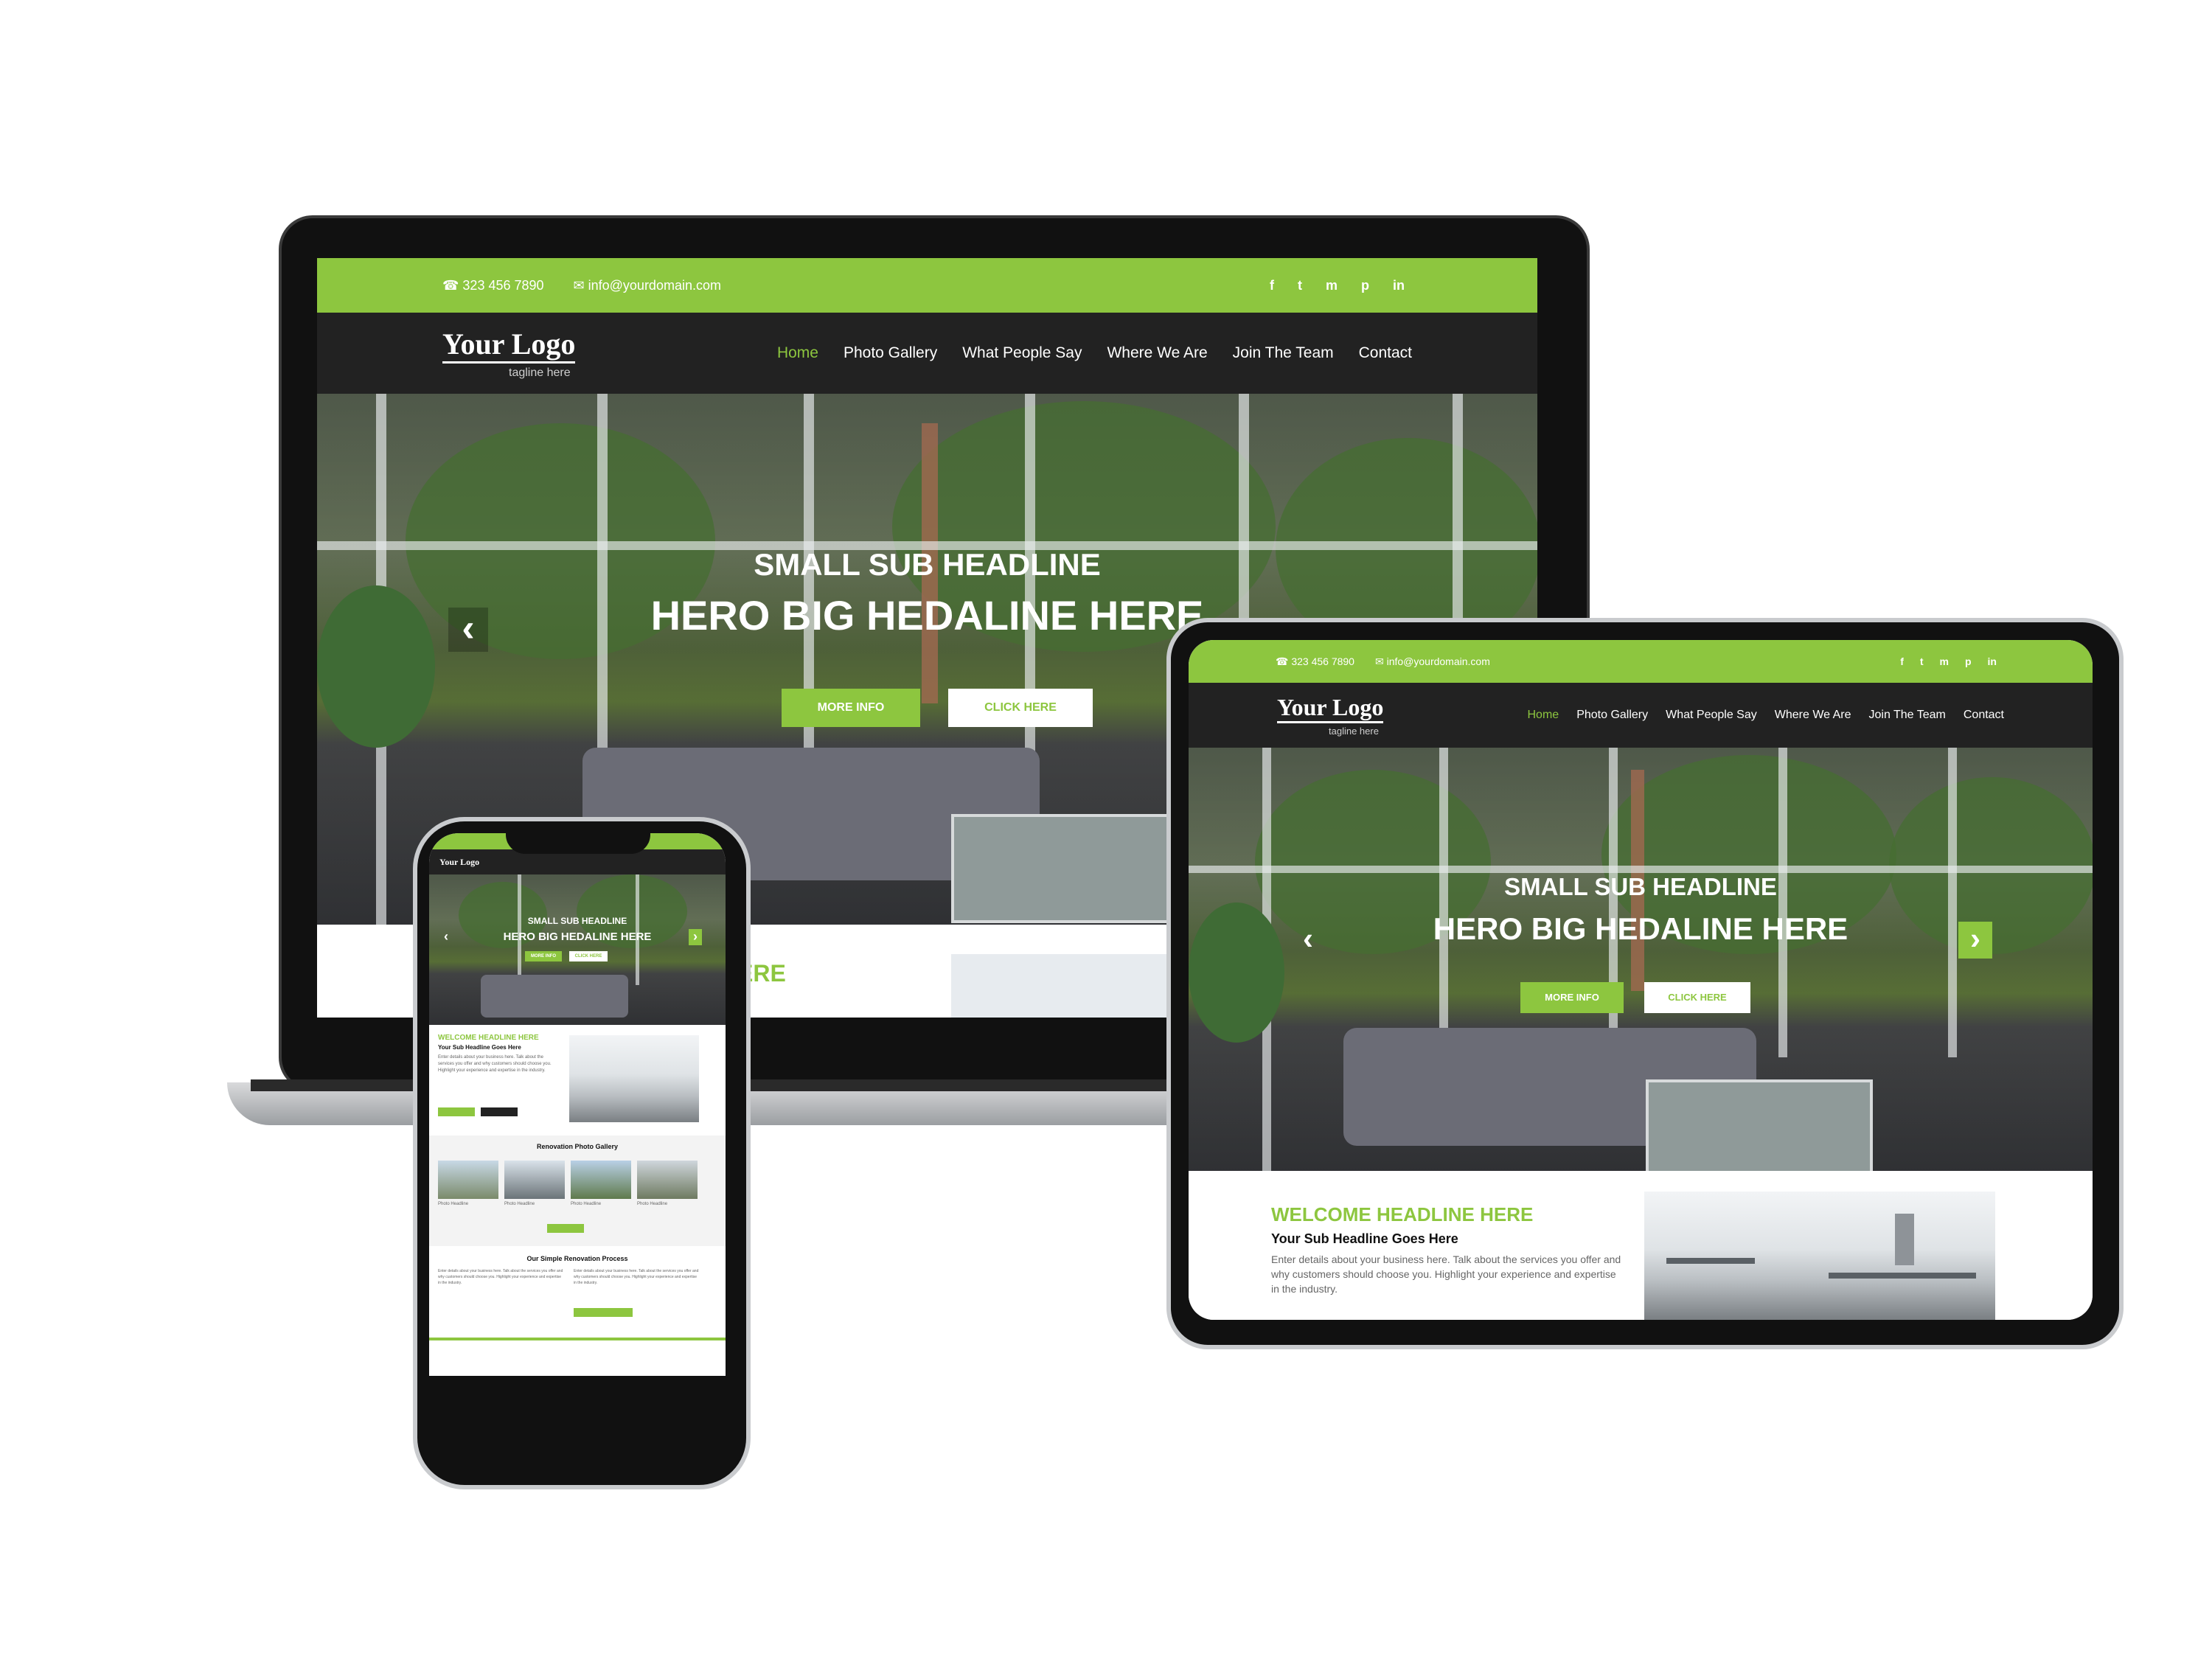  Describe the element at coordinates (456, 1111) in the screenshot. I see `learn-more-button` at that location.